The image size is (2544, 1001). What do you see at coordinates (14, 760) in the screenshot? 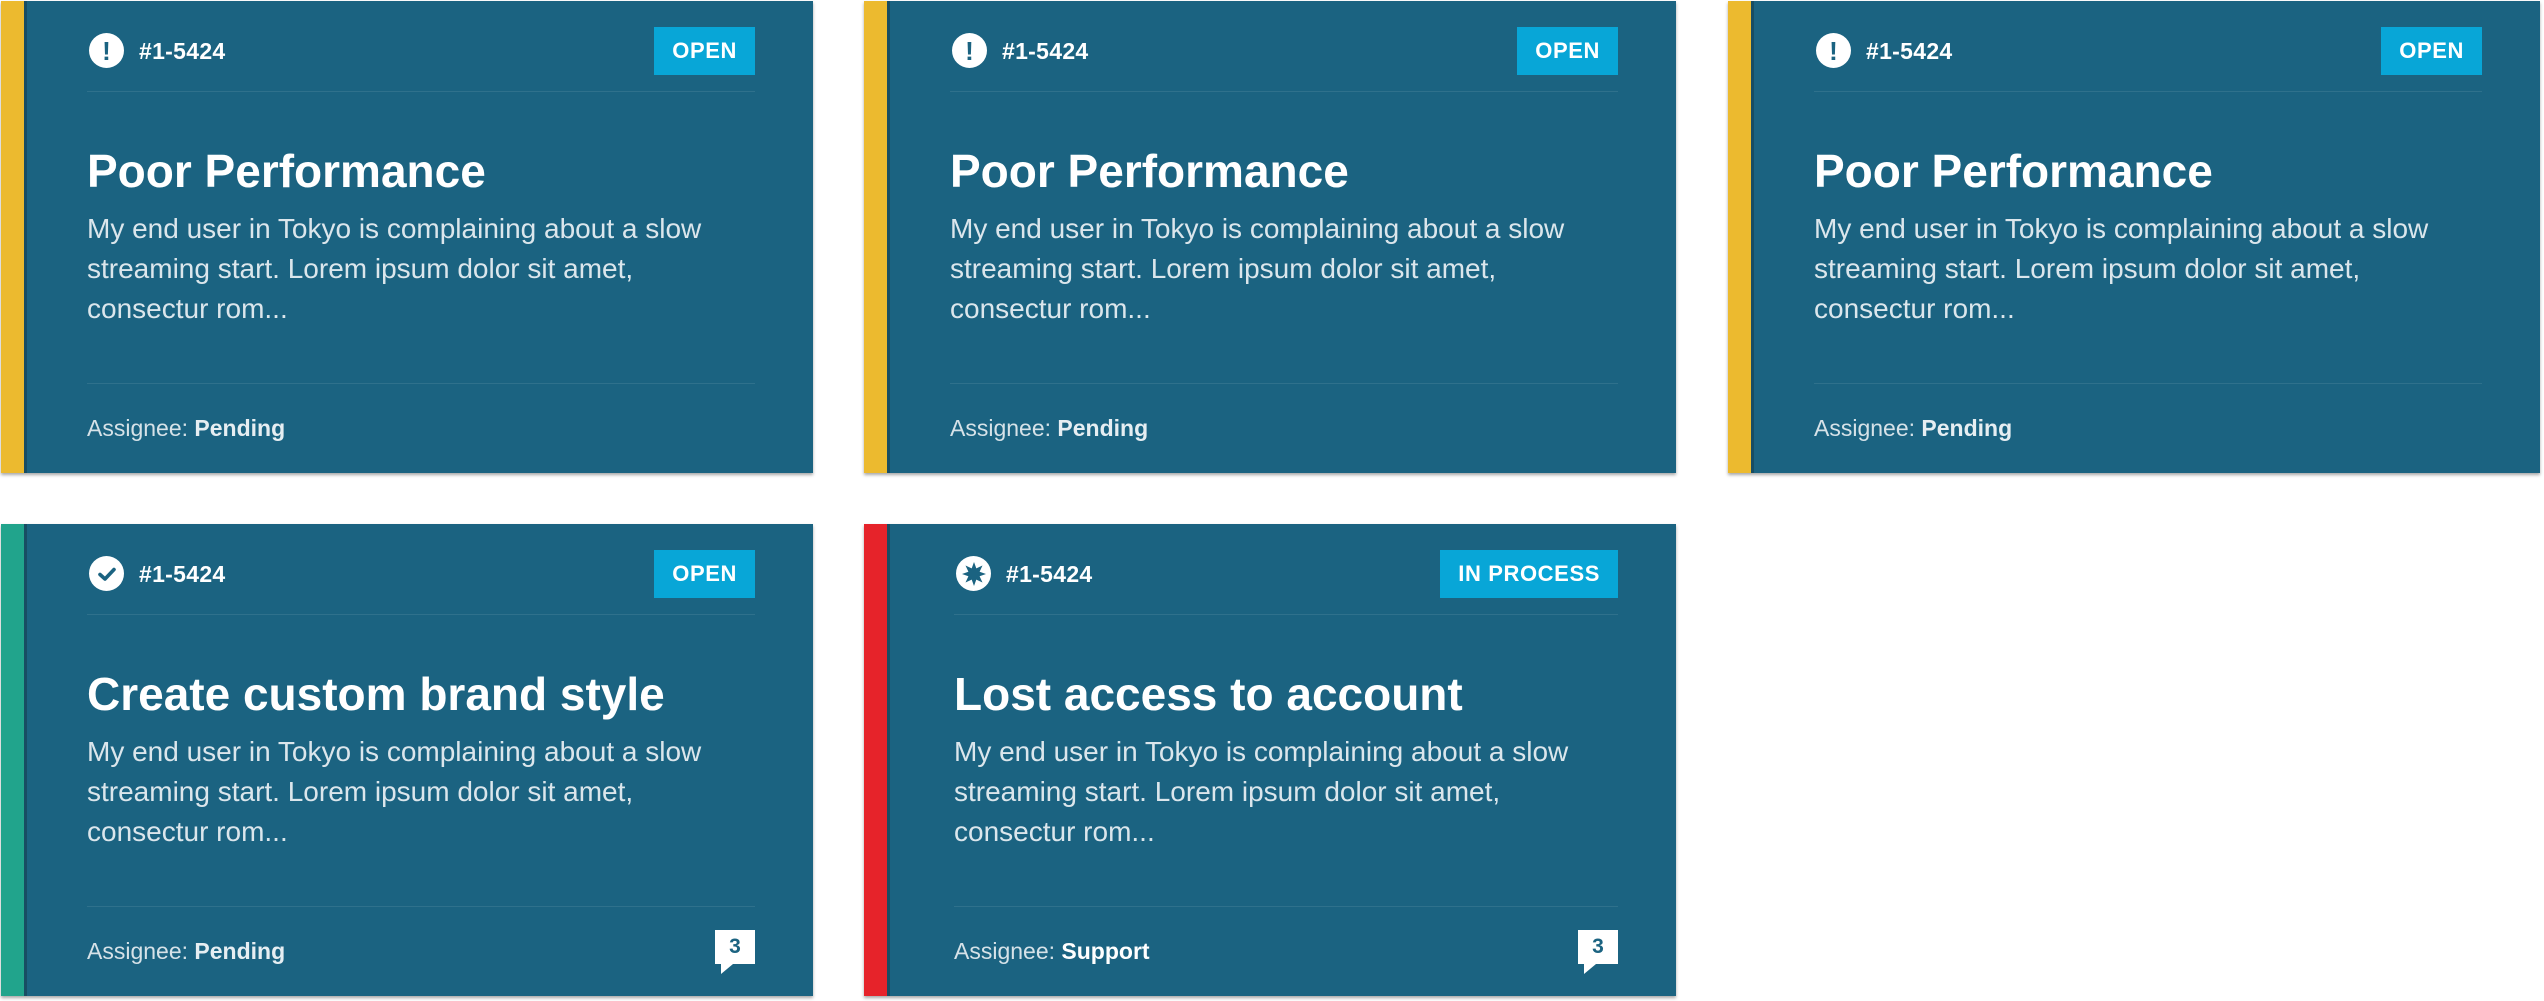
I see `priority-stripe-success` at bounding box center [14, 760].